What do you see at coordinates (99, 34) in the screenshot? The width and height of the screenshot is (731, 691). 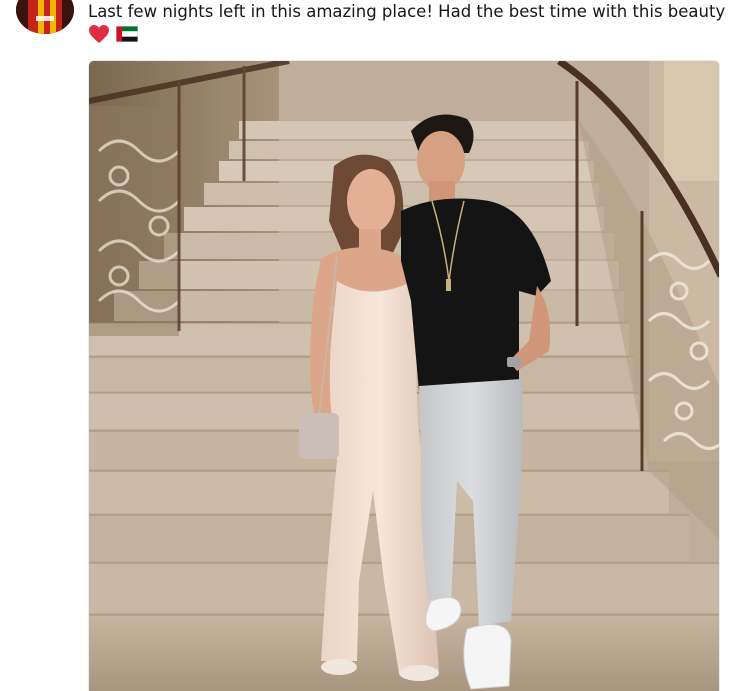 I see `red-heart-icon` at bounding box center [99, 34].